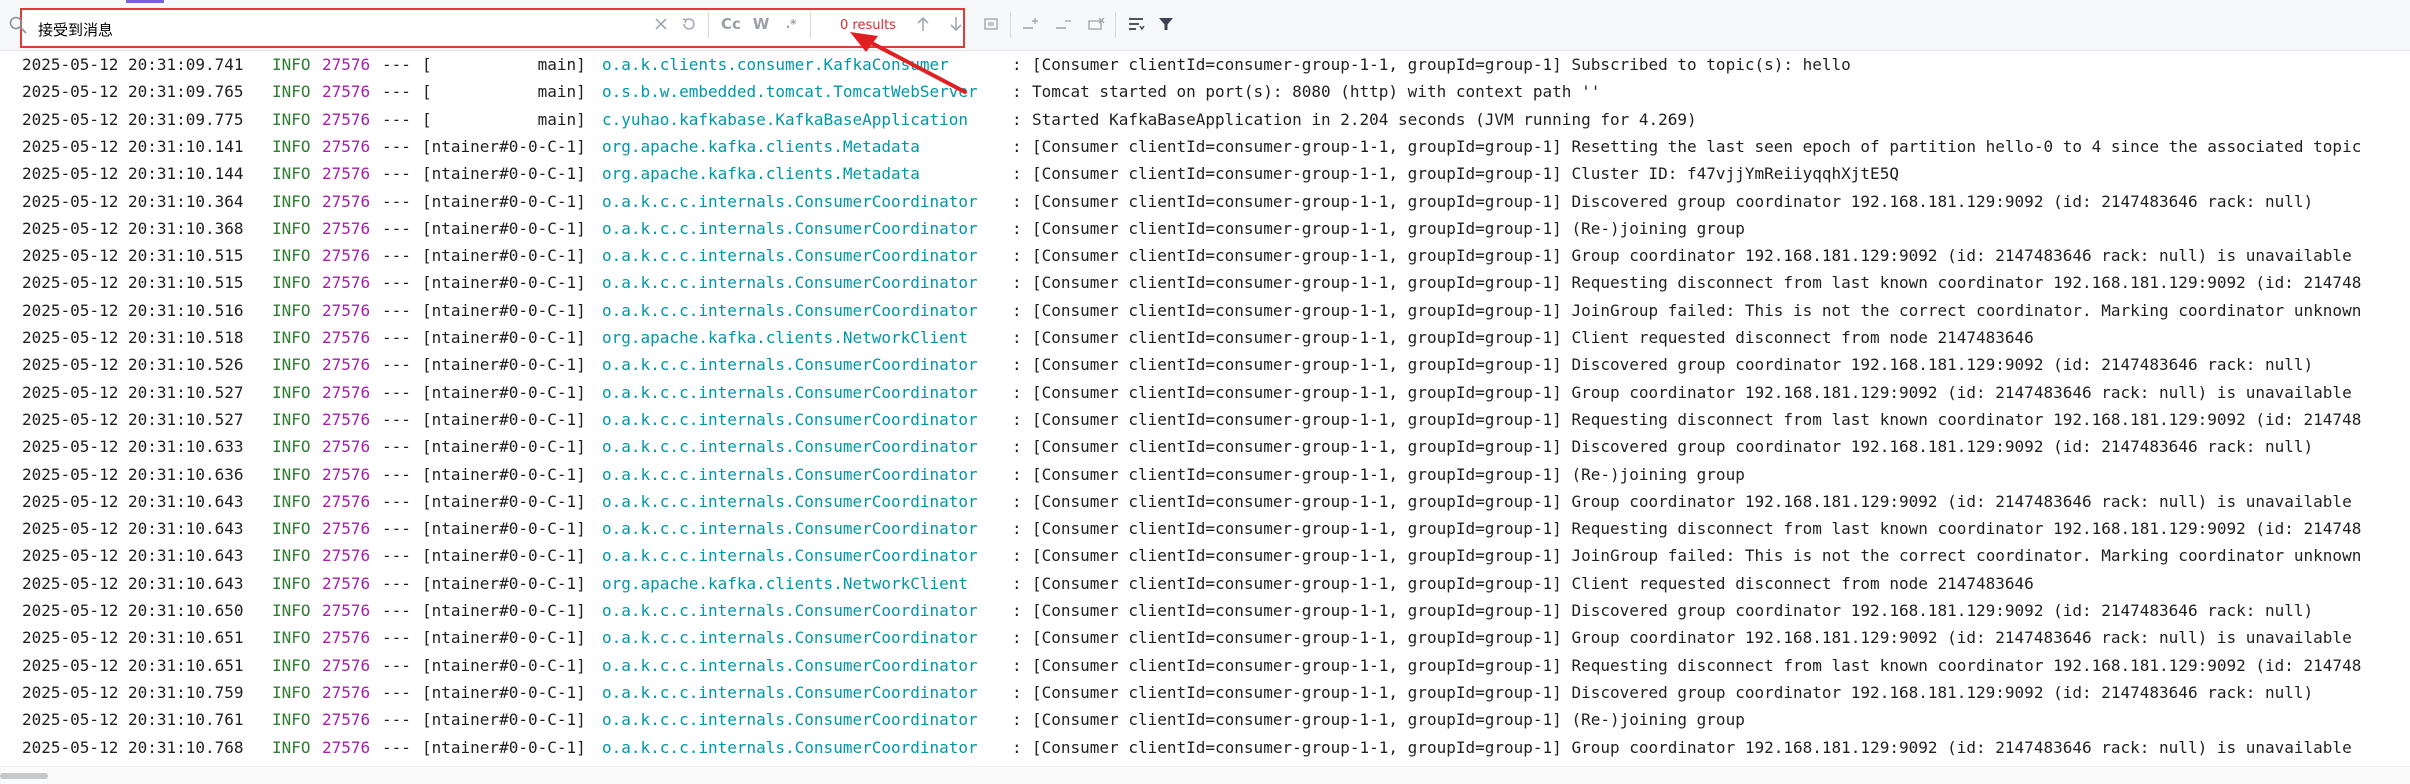 This screenshot has width=2410, height=784. I want to click on filter-options-icon, so click(1136, 24).